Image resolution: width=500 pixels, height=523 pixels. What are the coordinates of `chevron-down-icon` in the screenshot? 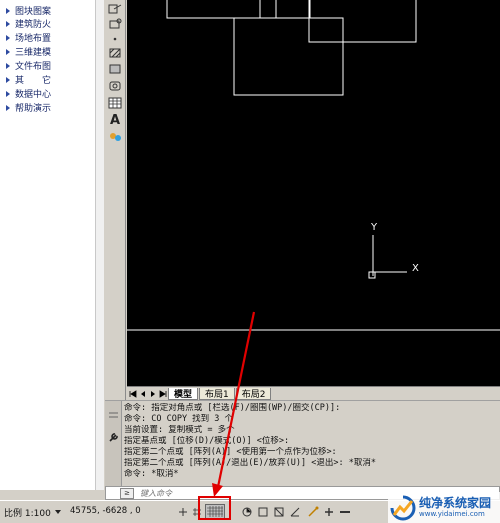 It's located at (58, 512).